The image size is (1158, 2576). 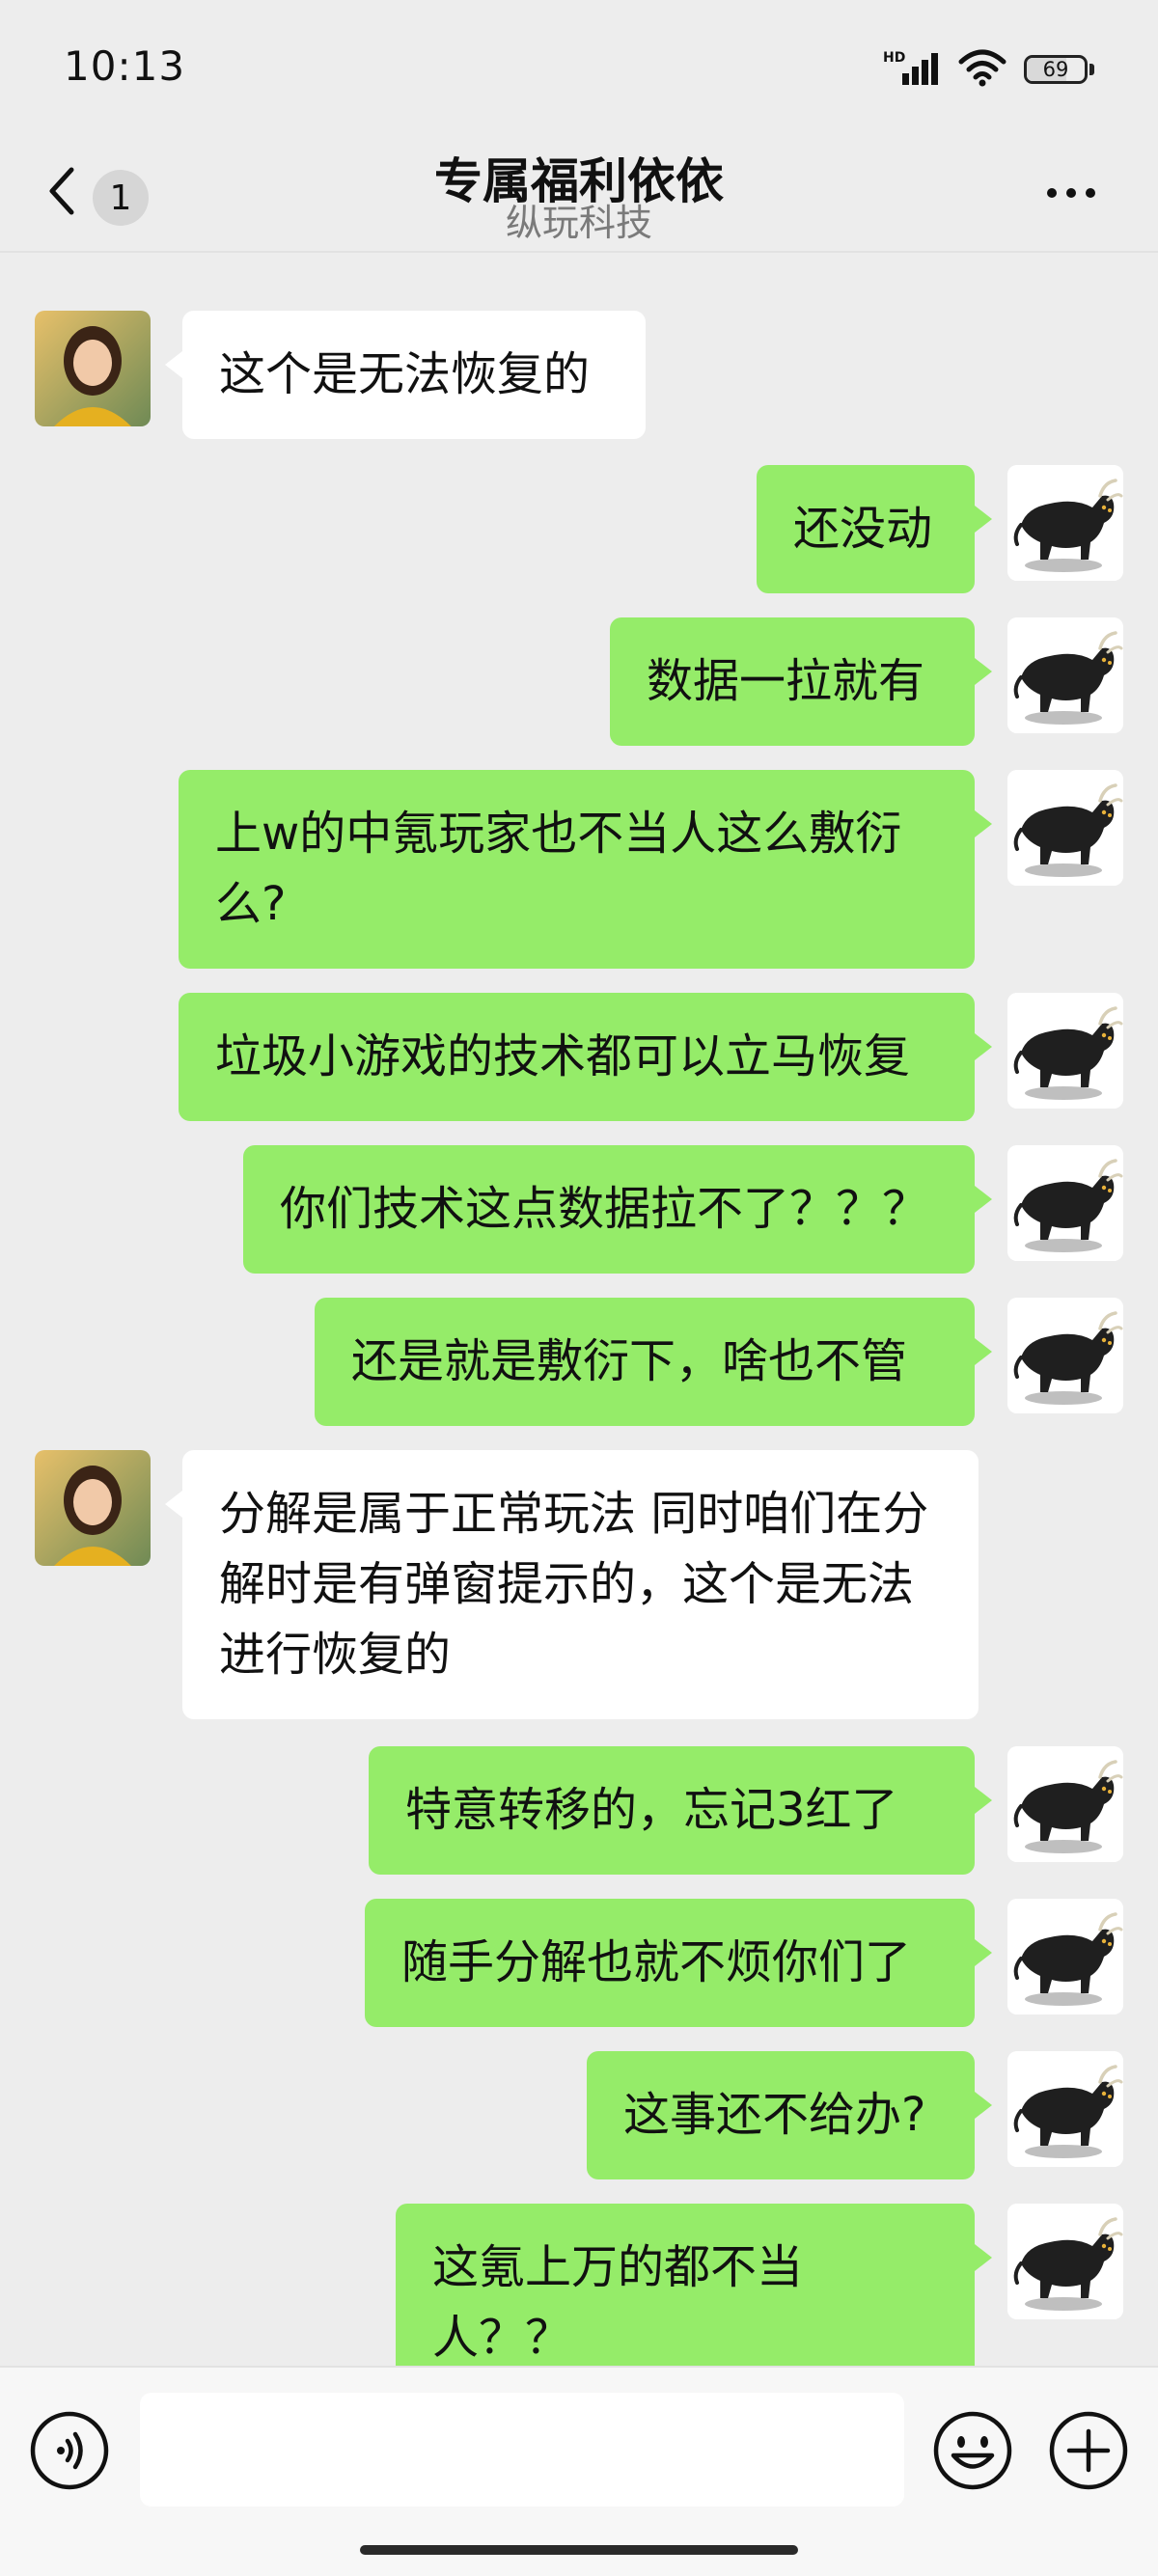 I want to click on emoji-button, so click(x=972, y=2450).